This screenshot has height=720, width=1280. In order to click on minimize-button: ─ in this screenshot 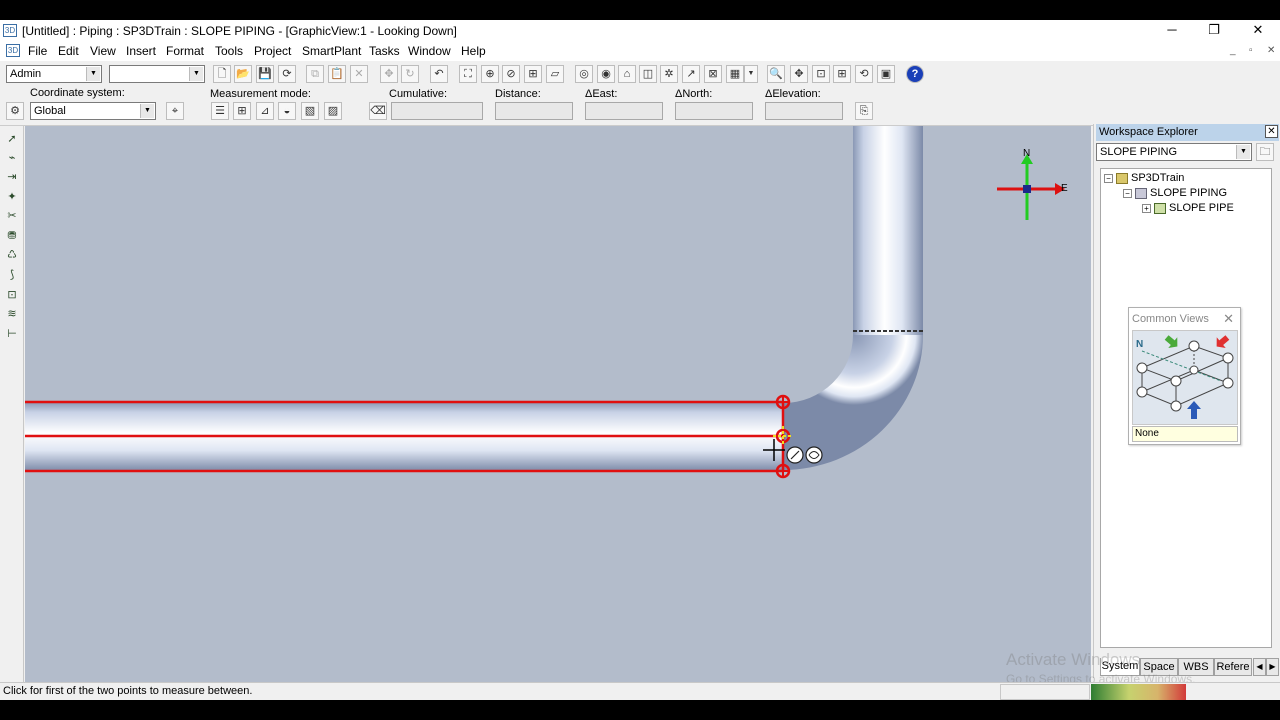, I will do `click(1172, 31)`.